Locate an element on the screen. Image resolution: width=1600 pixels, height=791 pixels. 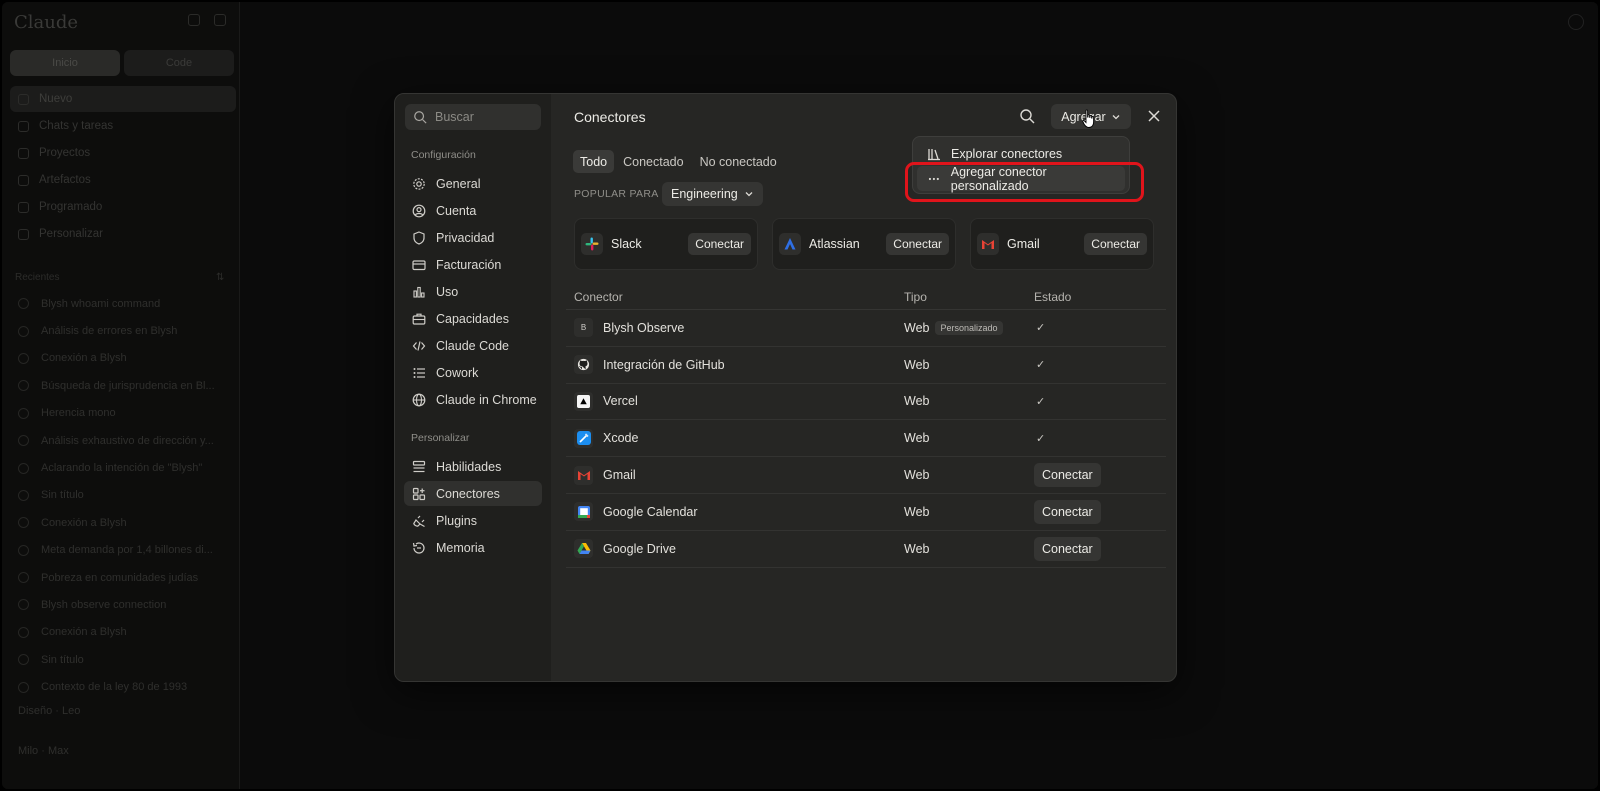
col-tipo: Tipo is located at coordinates (915, 296).